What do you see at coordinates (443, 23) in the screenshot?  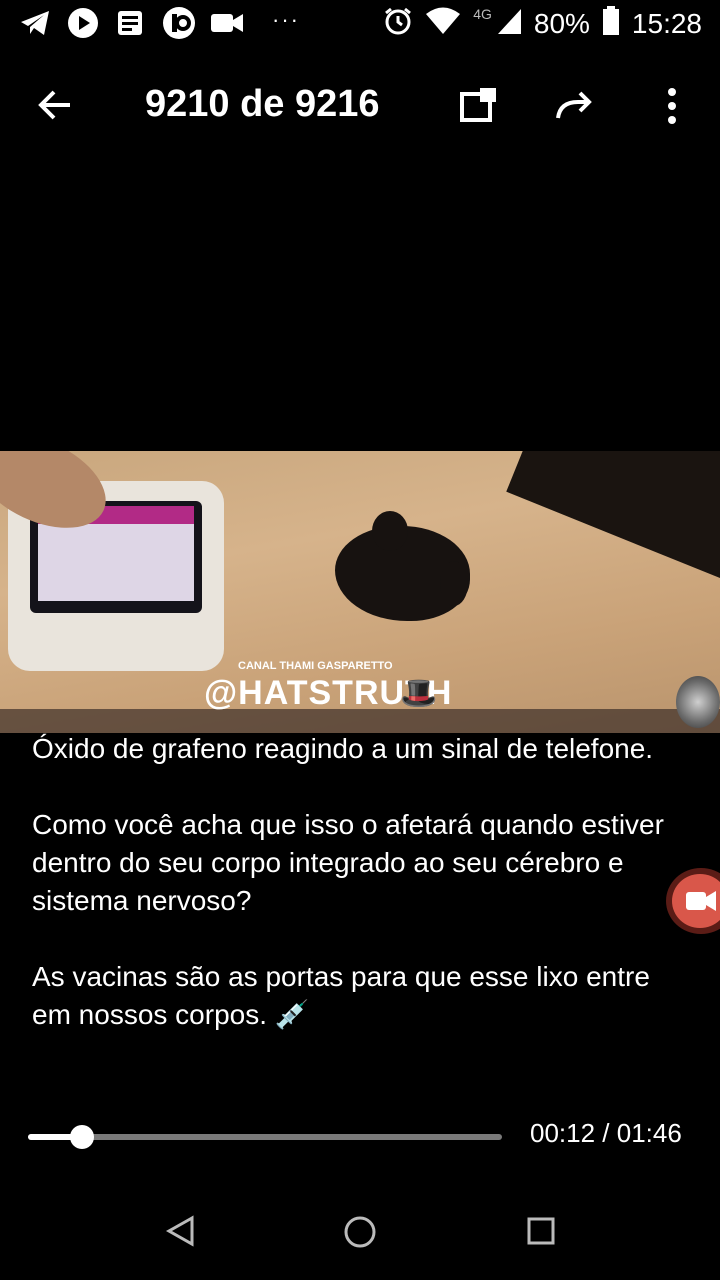 I see `wifi-icon` at bounding box center [443, 23].